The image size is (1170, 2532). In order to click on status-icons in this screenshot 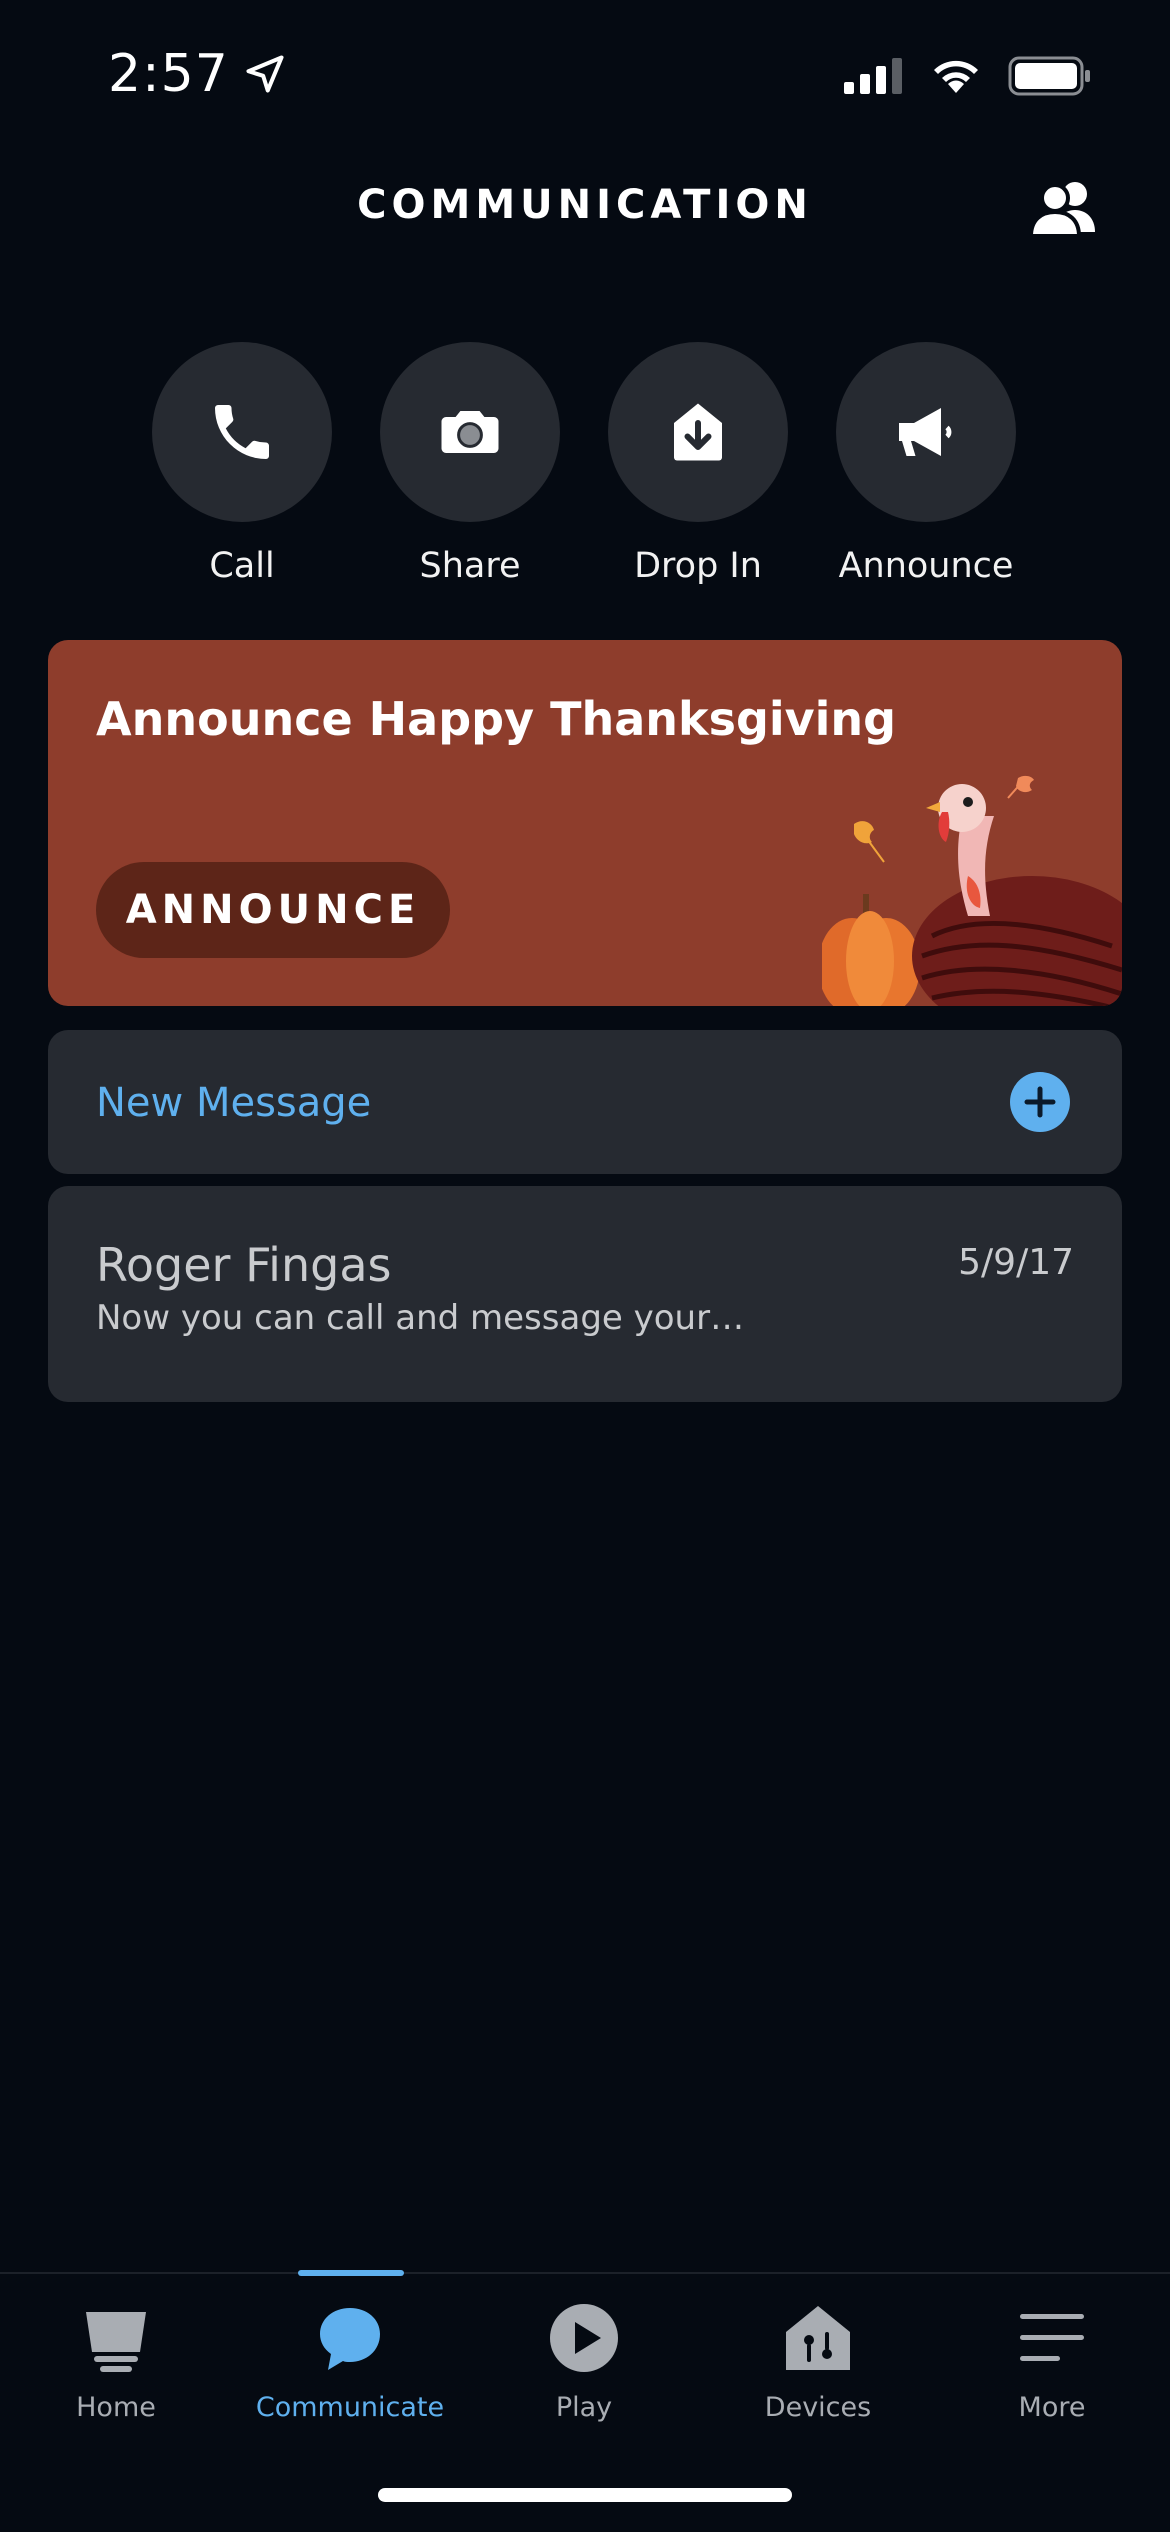, I will do `click(968, 76)`.